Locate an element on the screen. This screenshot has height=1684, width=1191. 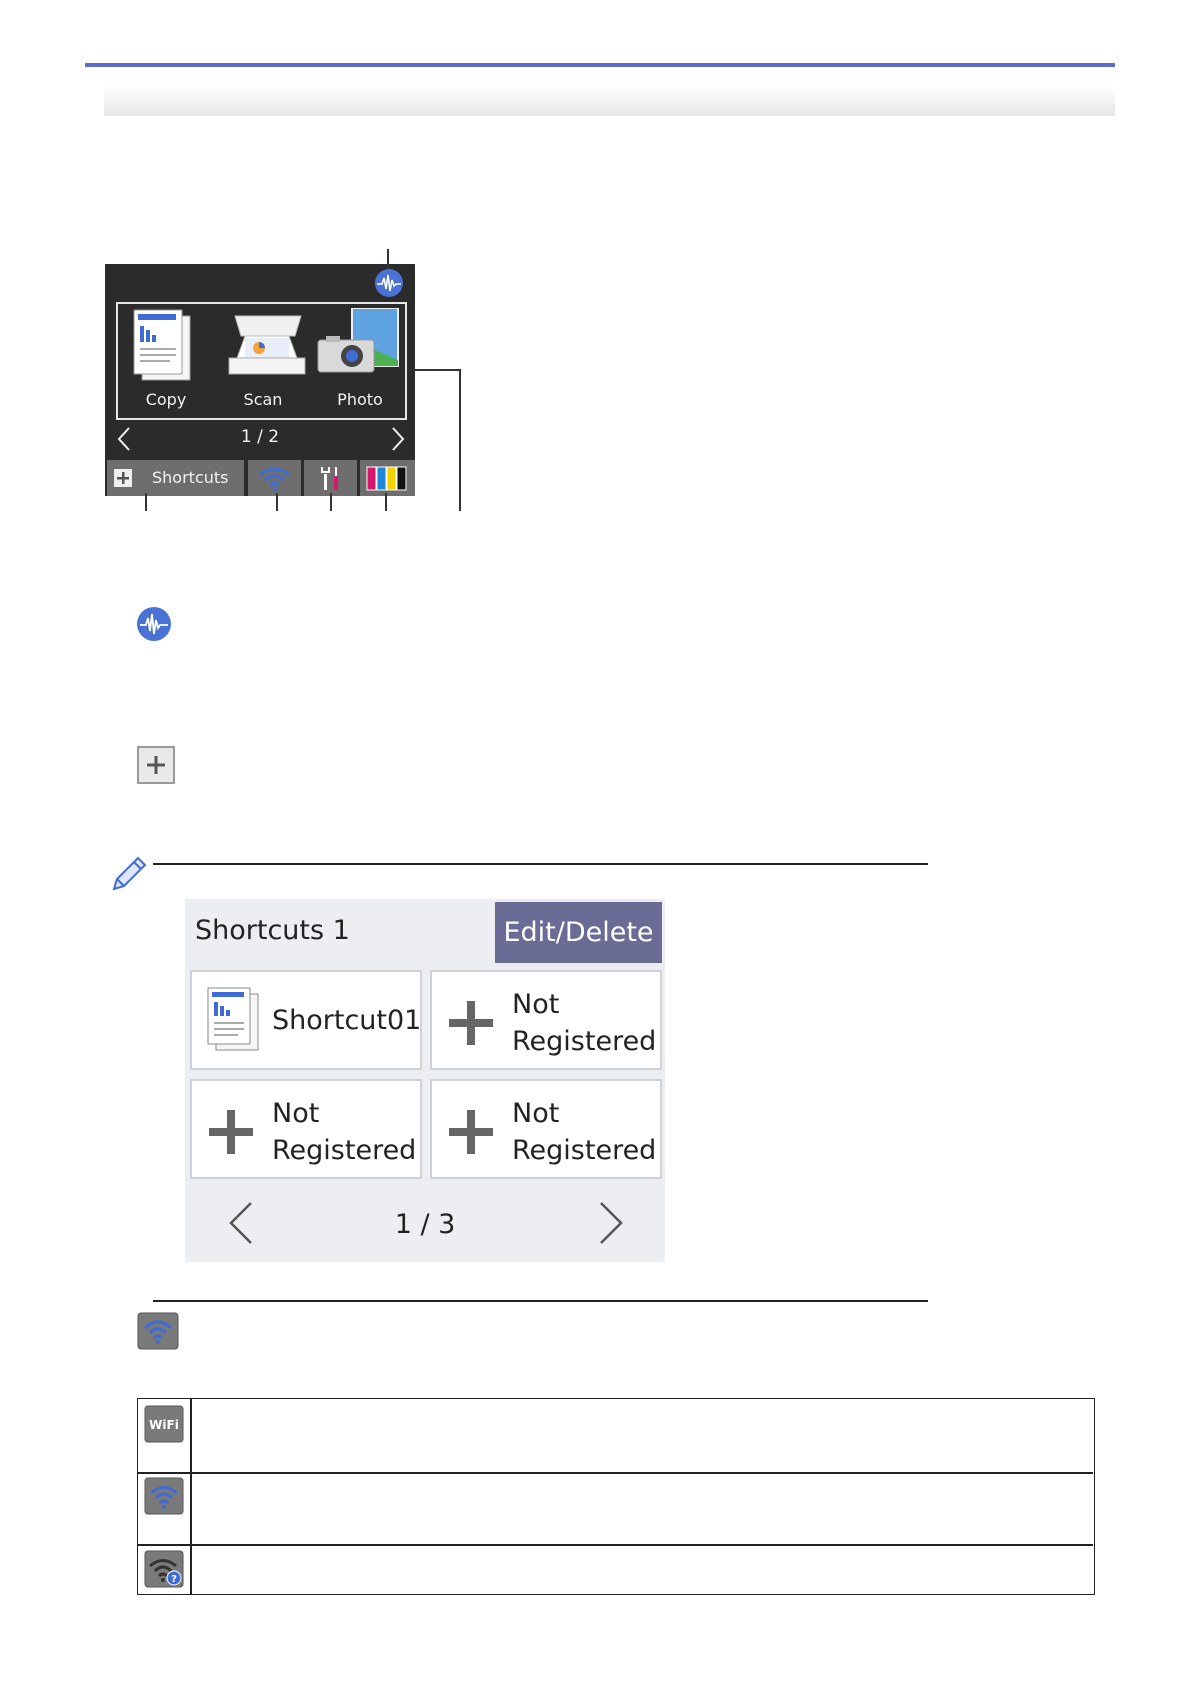
svg-text: WiFi is located at coordinates (164, 1425).